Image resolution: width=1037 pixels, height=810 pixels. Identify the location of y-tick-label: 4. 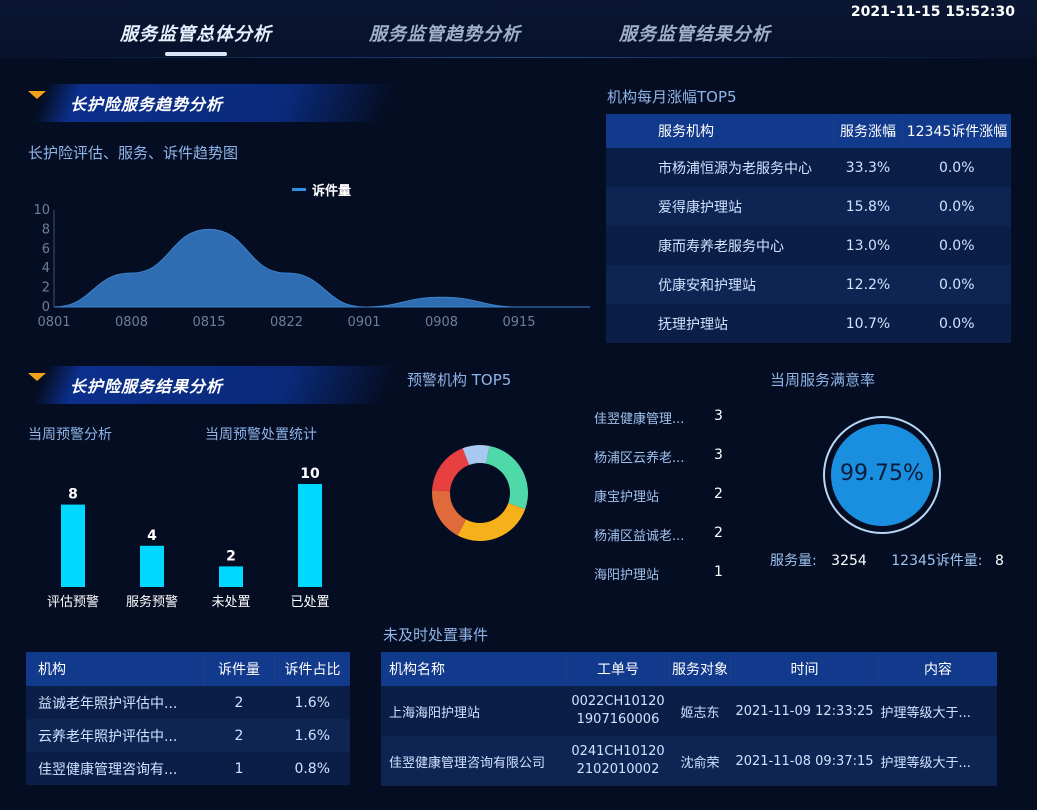
(46, 268).